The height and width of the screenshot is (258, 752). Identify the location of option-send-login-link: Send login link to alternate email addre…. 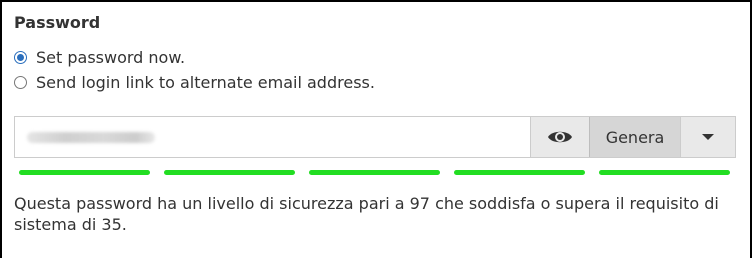
(194, 82).